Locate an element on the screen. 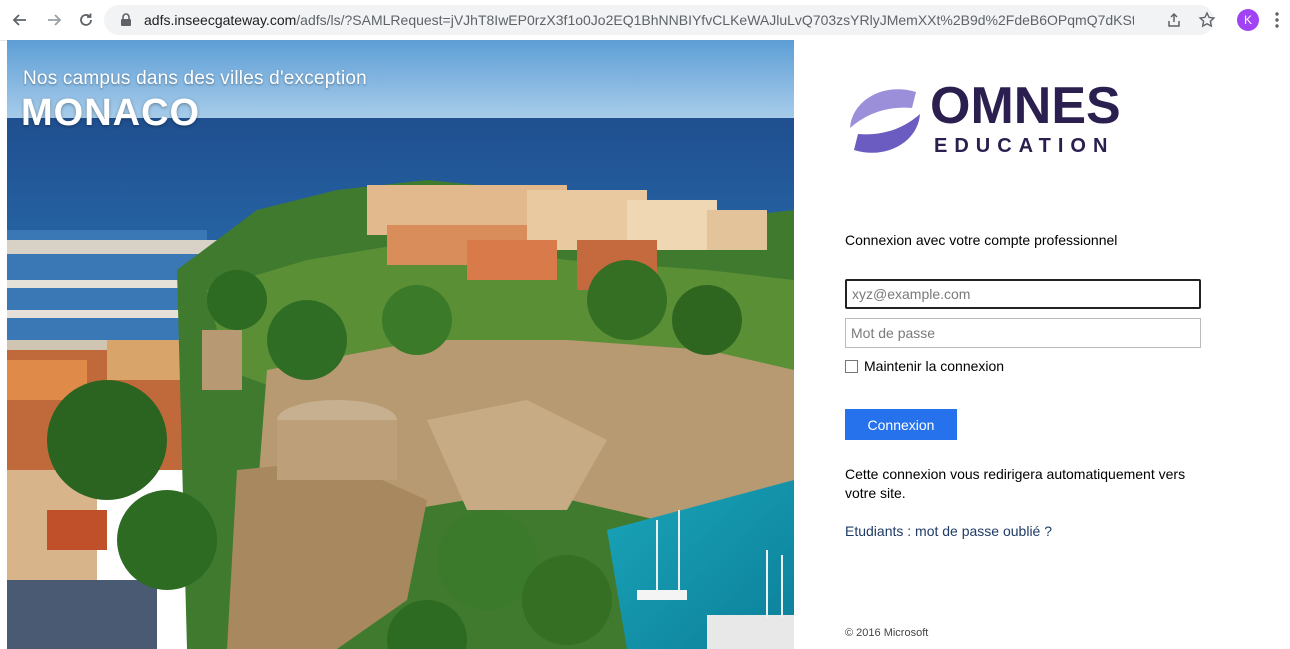 The image size is (1290, 649). omnes-logo: OMNES EDUCATION is located at coordinates (999, 121).